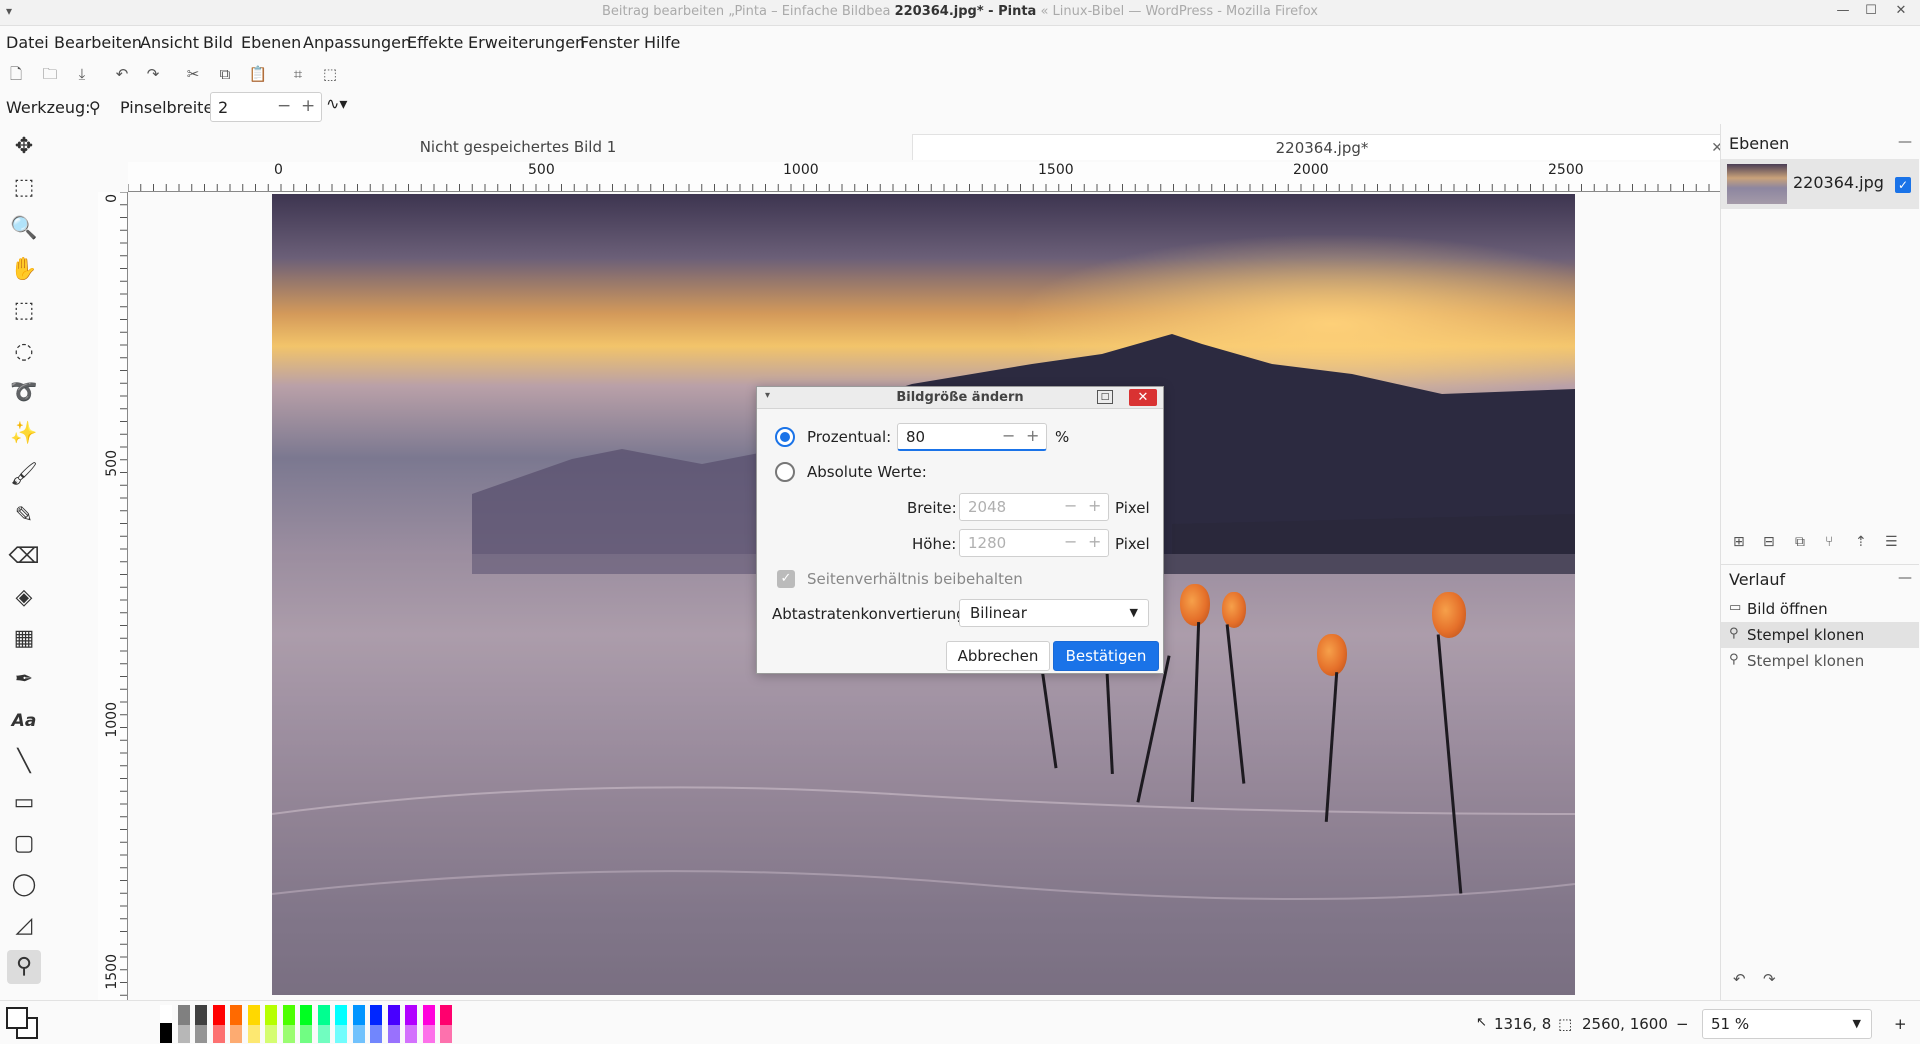 This screenshot has width=1920, height=1044. Describe the element at coordinates (1322, 147) in the screenshot. I see `tab-220364: 220364.jpg* ✕` at that location.